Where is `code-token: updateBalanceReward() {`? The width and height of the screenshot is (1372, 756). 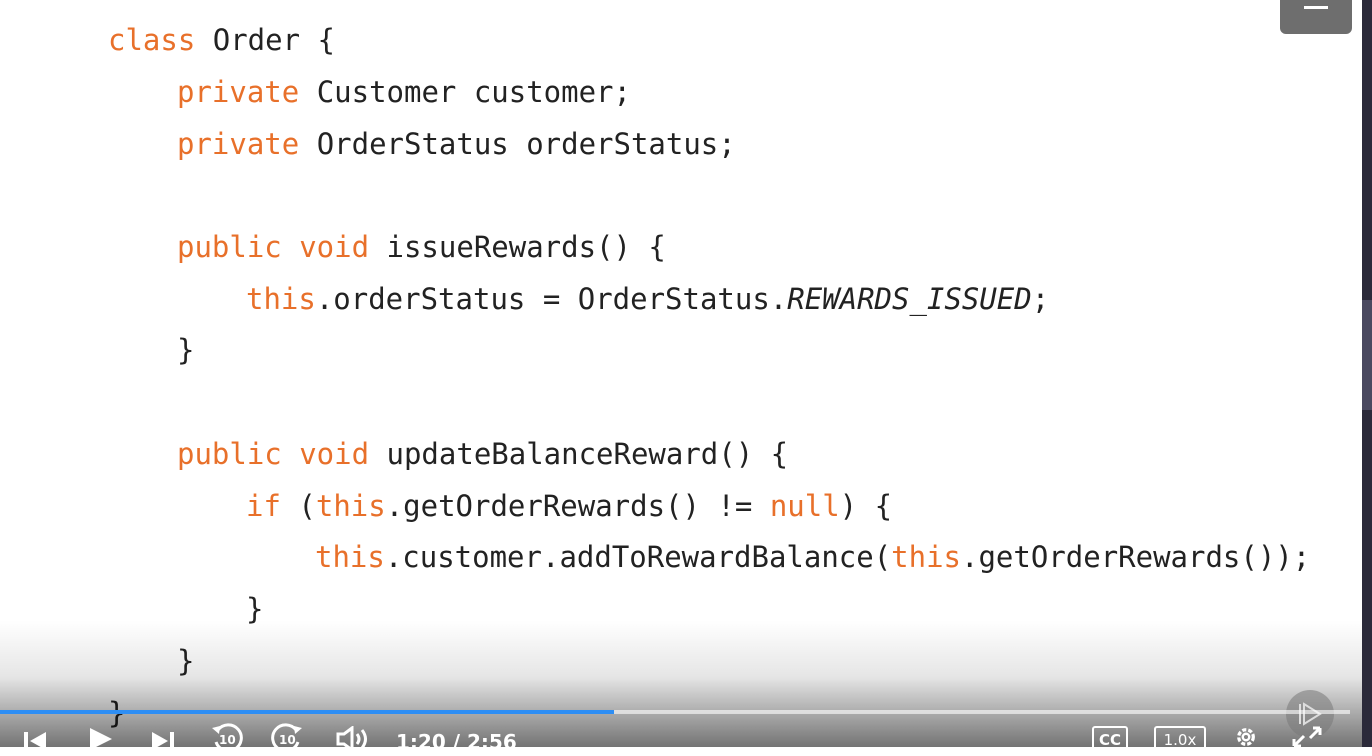 code-token: updateBalanceReward() { is located at coordinates (587, 454).